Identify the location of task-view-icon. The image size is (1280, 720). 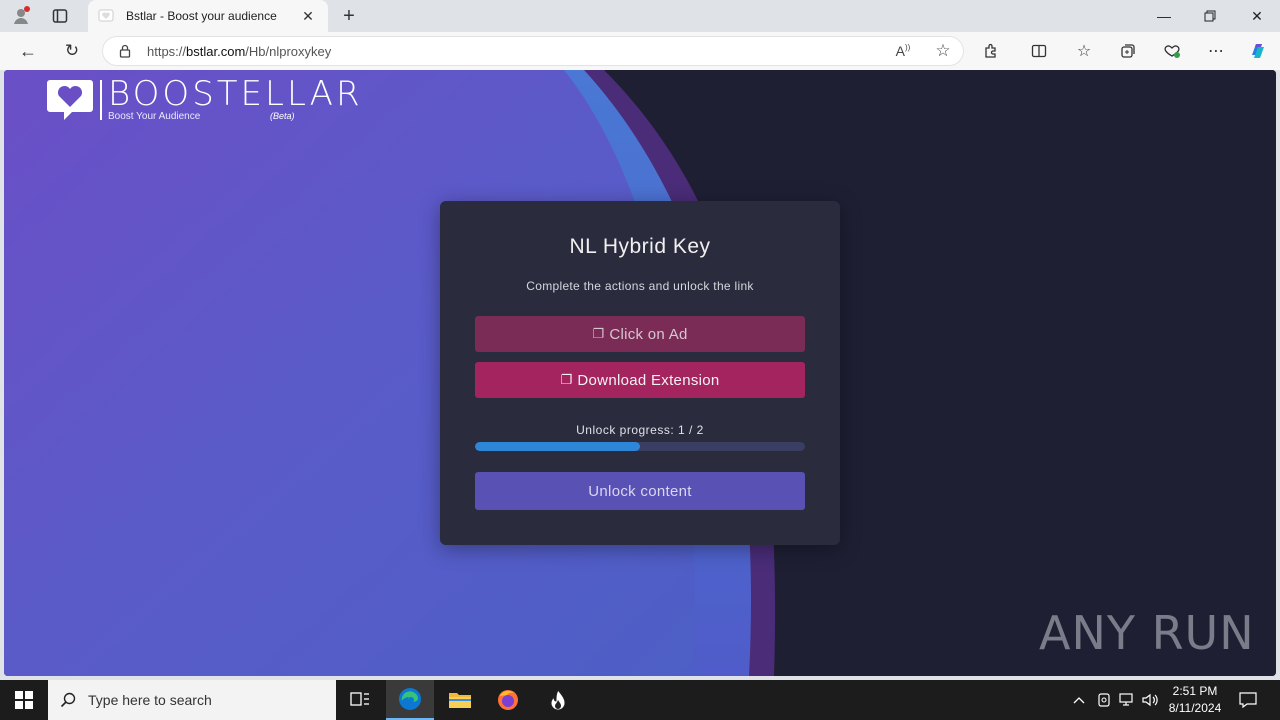
(360, 700).